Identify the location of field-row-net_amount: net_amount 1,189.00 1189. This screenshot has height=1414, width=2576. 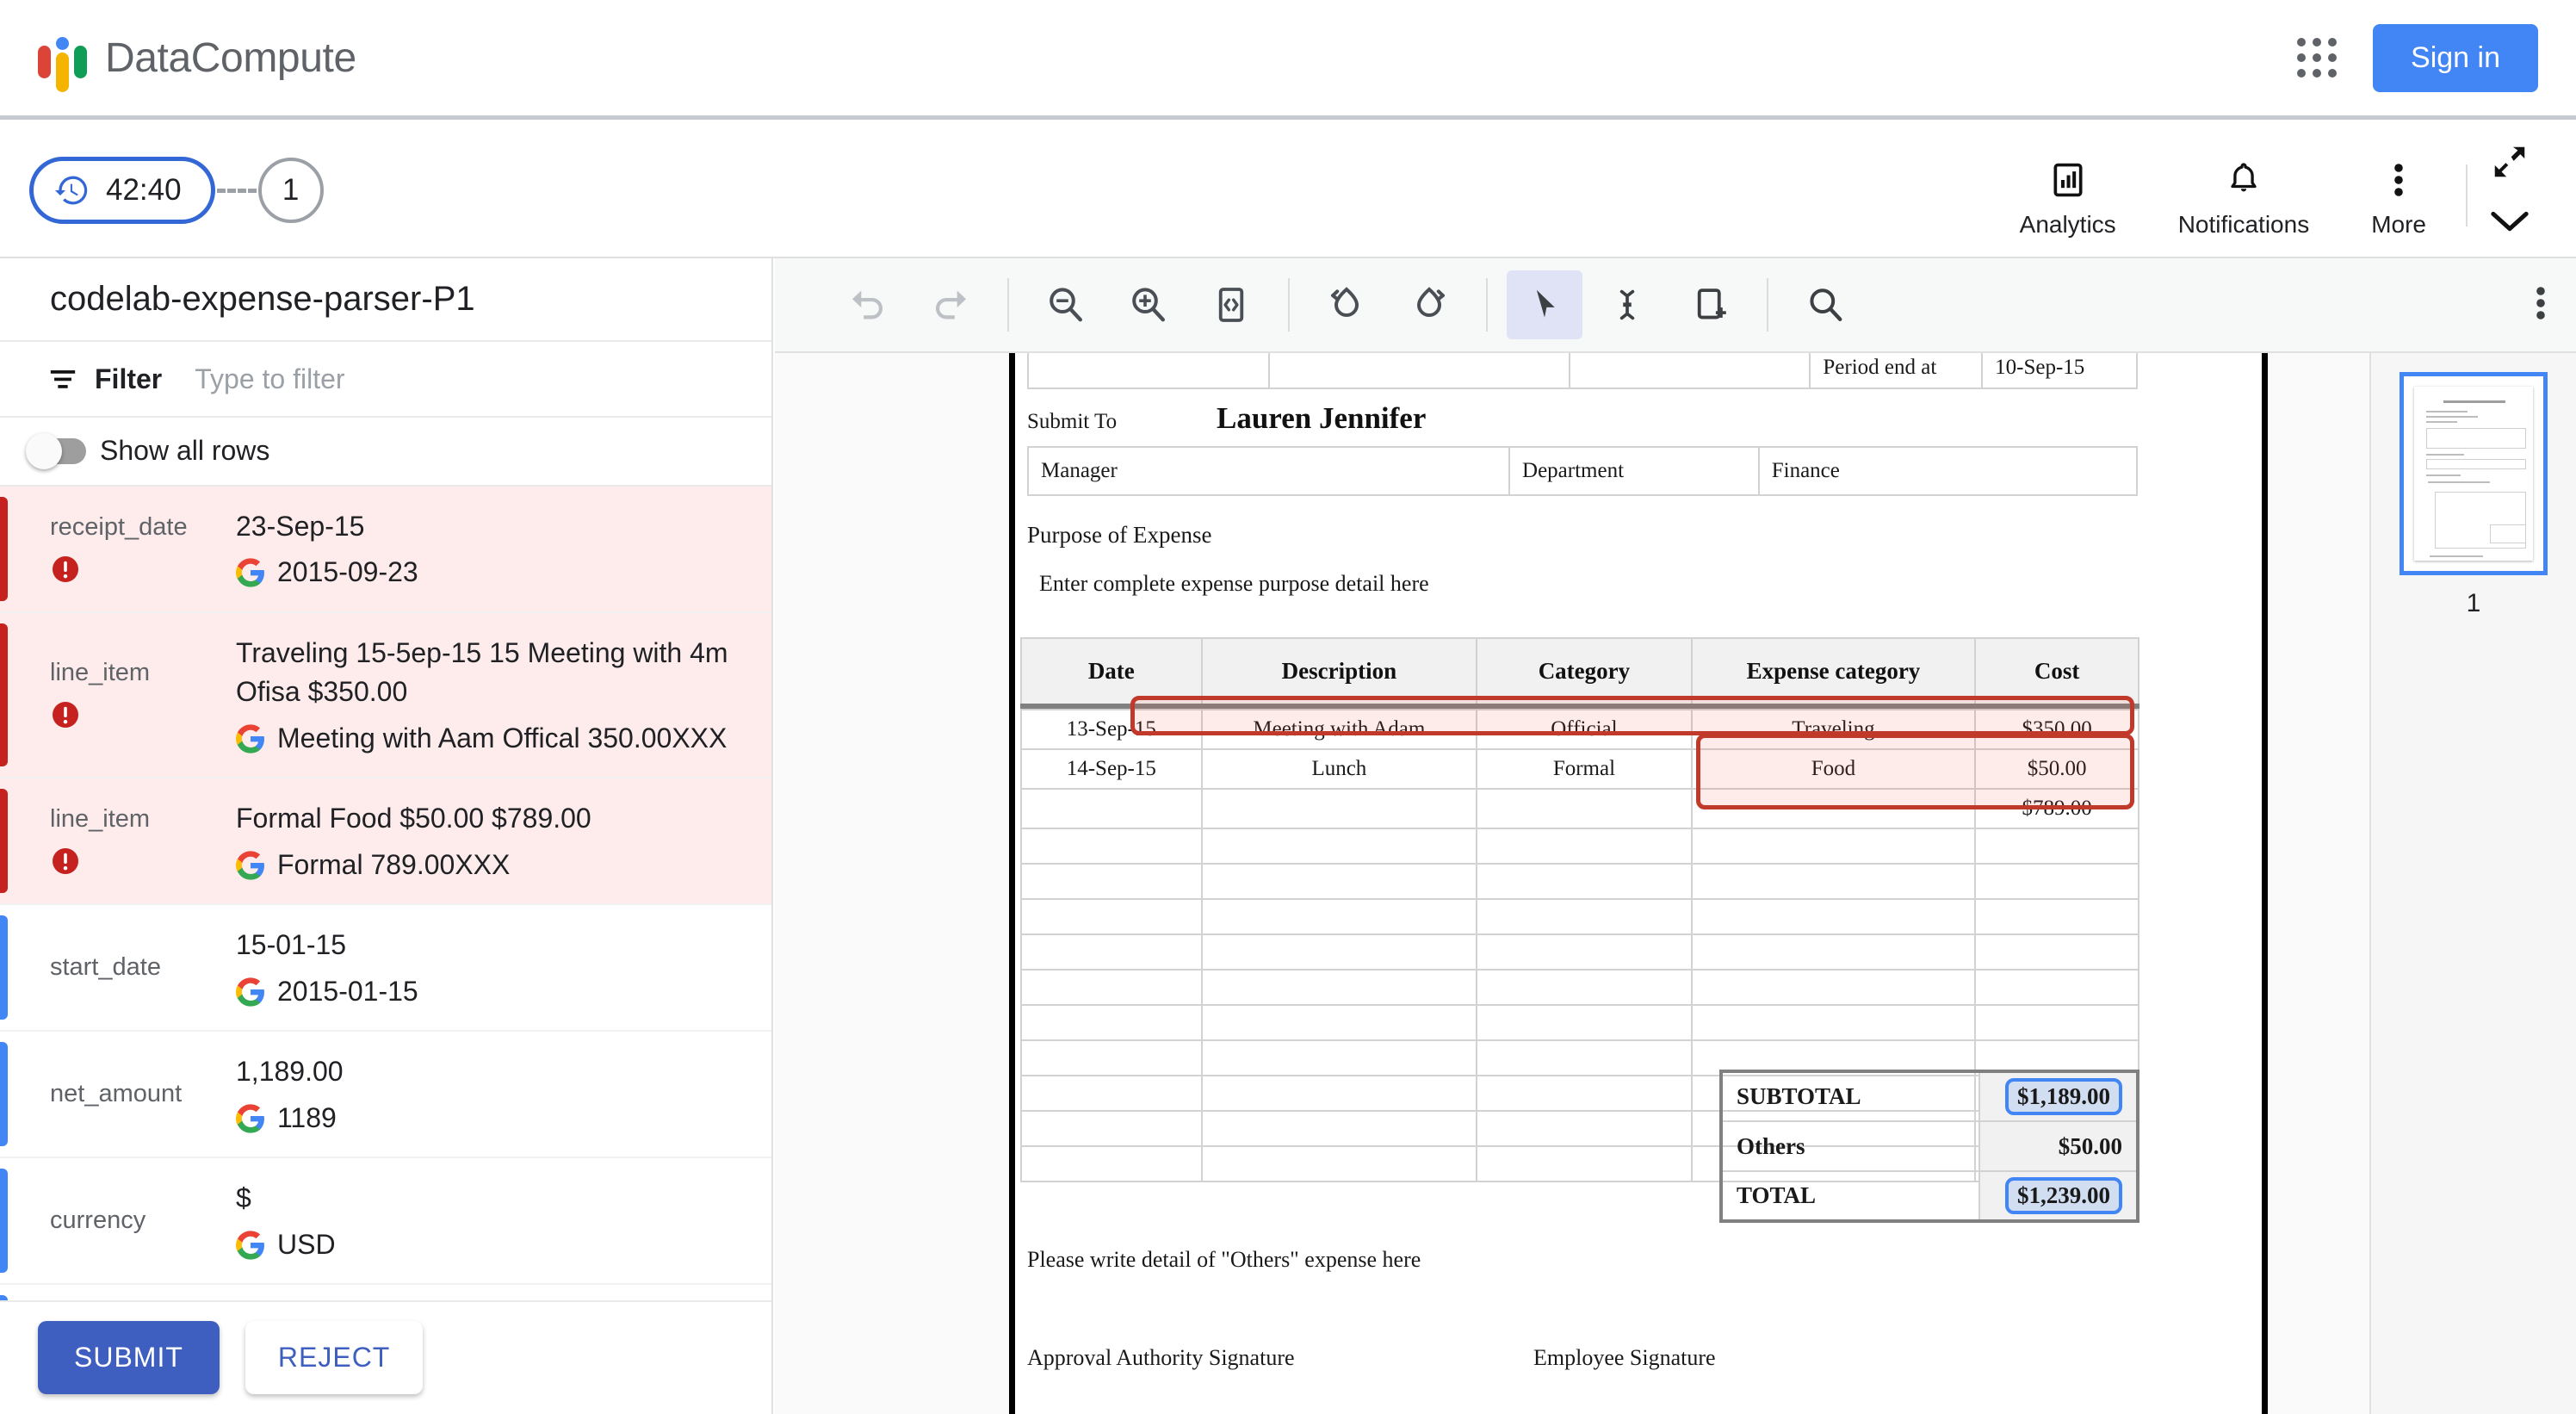
(385, 1095).